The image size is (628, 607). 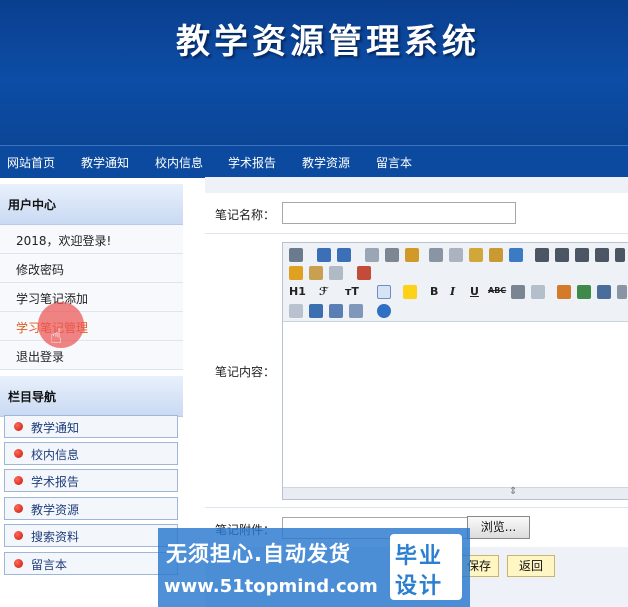 I want to click on pointer-icon, so click(x=336, y=273).